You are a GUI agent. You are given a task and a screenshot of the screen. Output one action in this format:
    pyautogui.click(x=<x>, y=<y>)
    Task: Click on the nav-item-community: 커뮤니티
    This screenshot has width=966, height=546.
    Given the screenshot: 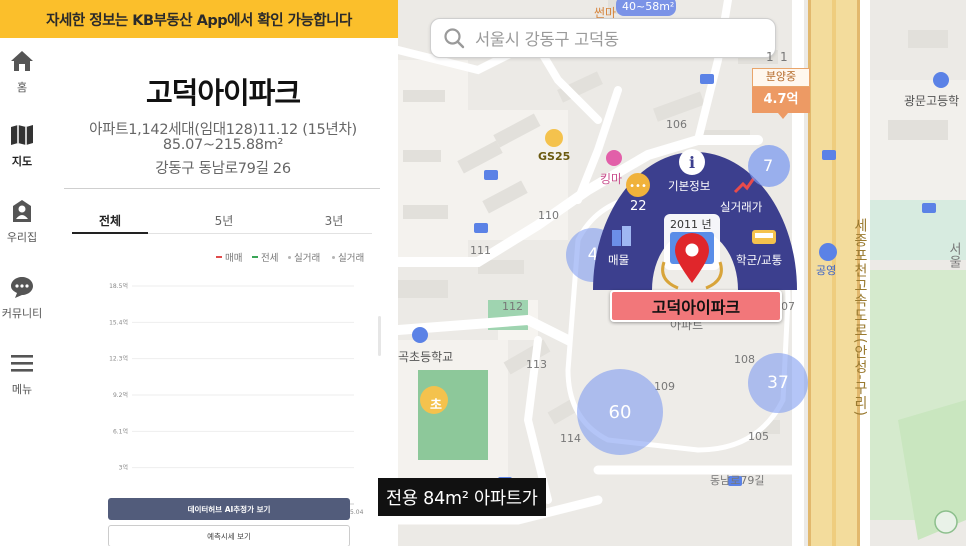 What is the action you would take?
    pyautogui.click(x=22, y=297)
    